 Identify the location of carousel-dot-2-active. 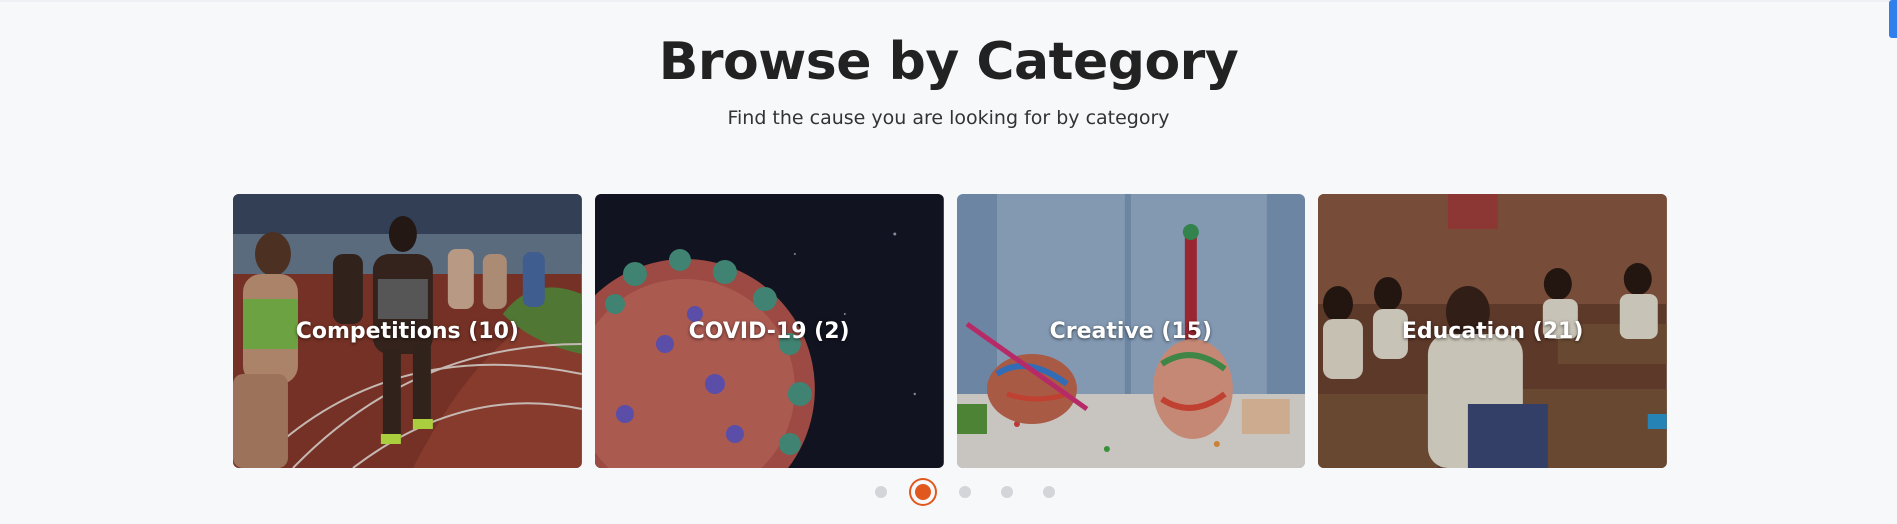
(922, 492).